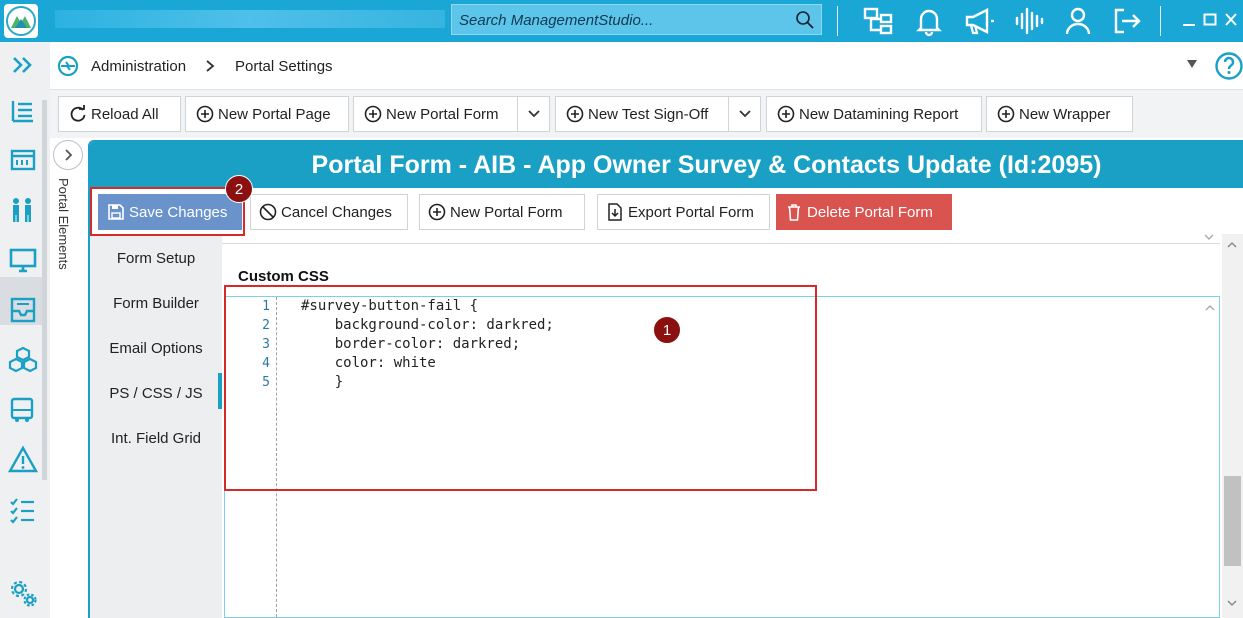 The image size is (1243, 618). What do you see at coordinates (1210, 20) in the screenshot?
I see `maximize-icon` at bounding box center [1210, 20].